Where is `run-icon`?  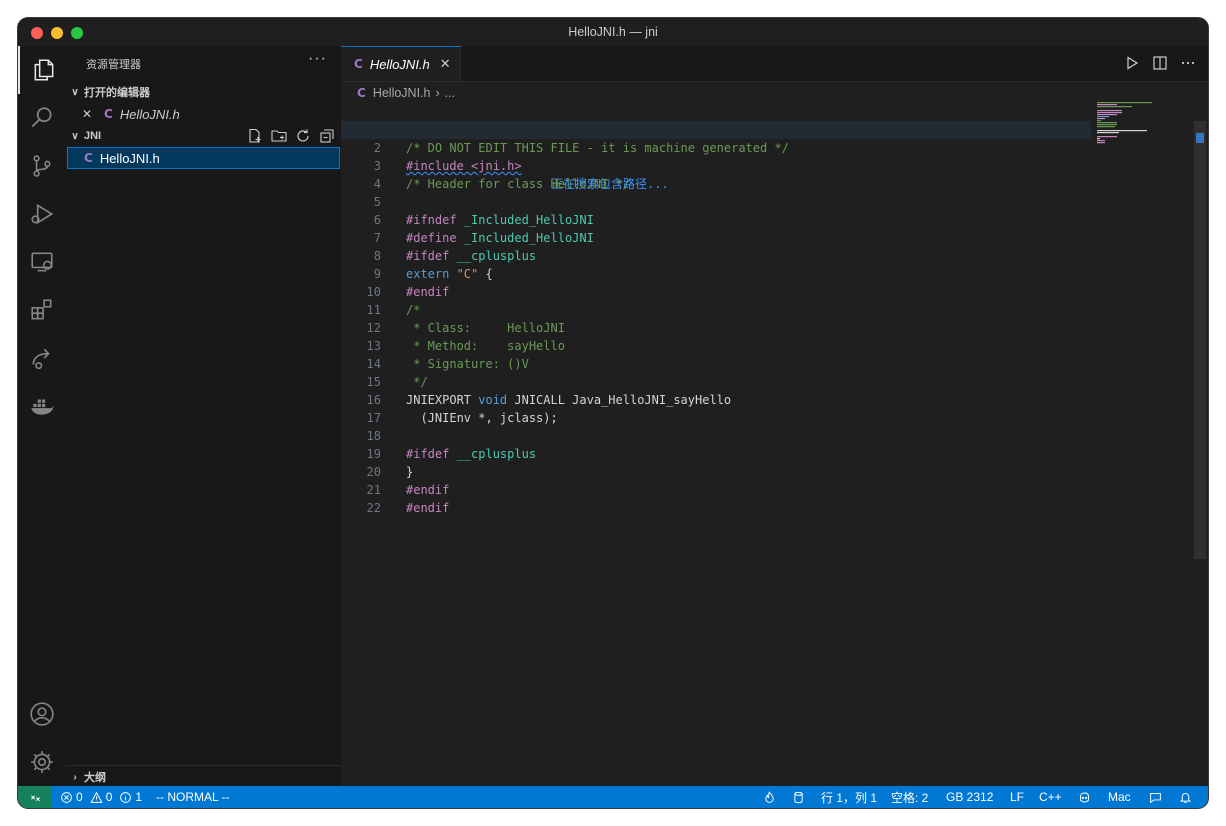 run-icon is located at coordinates (1132, 63).